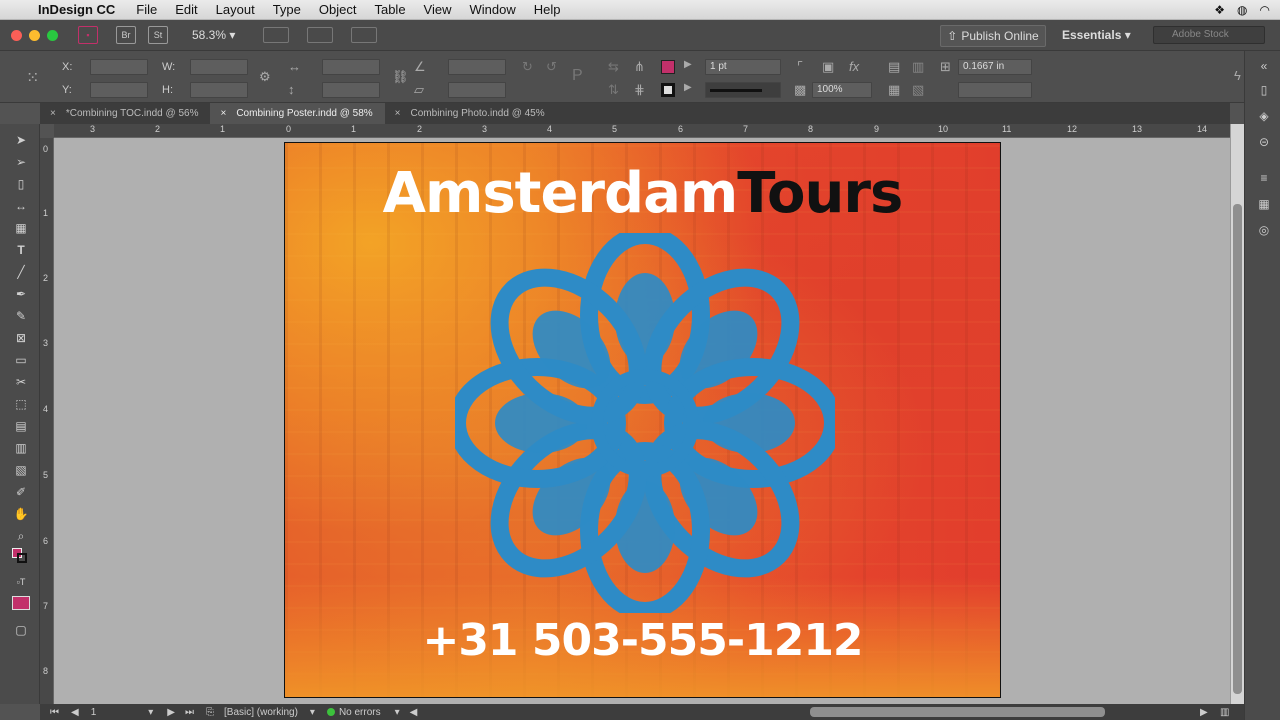 The image size is (1280, 720). Describe the element at coordinates (1237, 75) in the screenshot. I see `quick-apply-icon: ϟ` at that location.